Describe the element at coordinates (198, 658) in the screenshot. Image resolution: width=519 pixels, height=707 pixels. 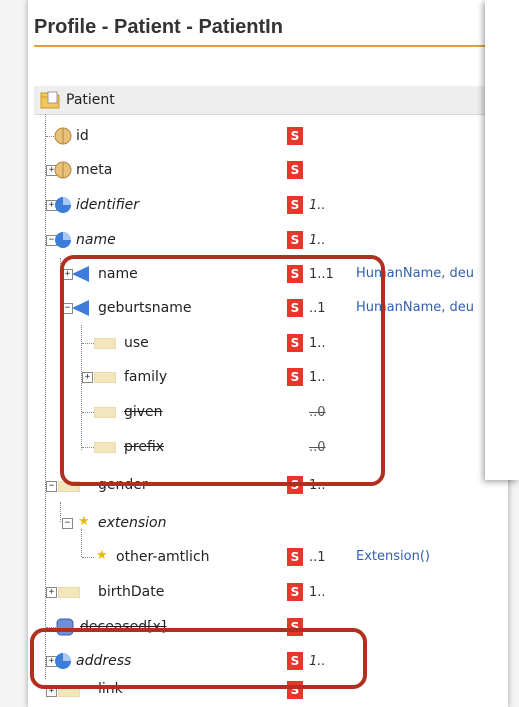
I see `highlight-box` at that location.